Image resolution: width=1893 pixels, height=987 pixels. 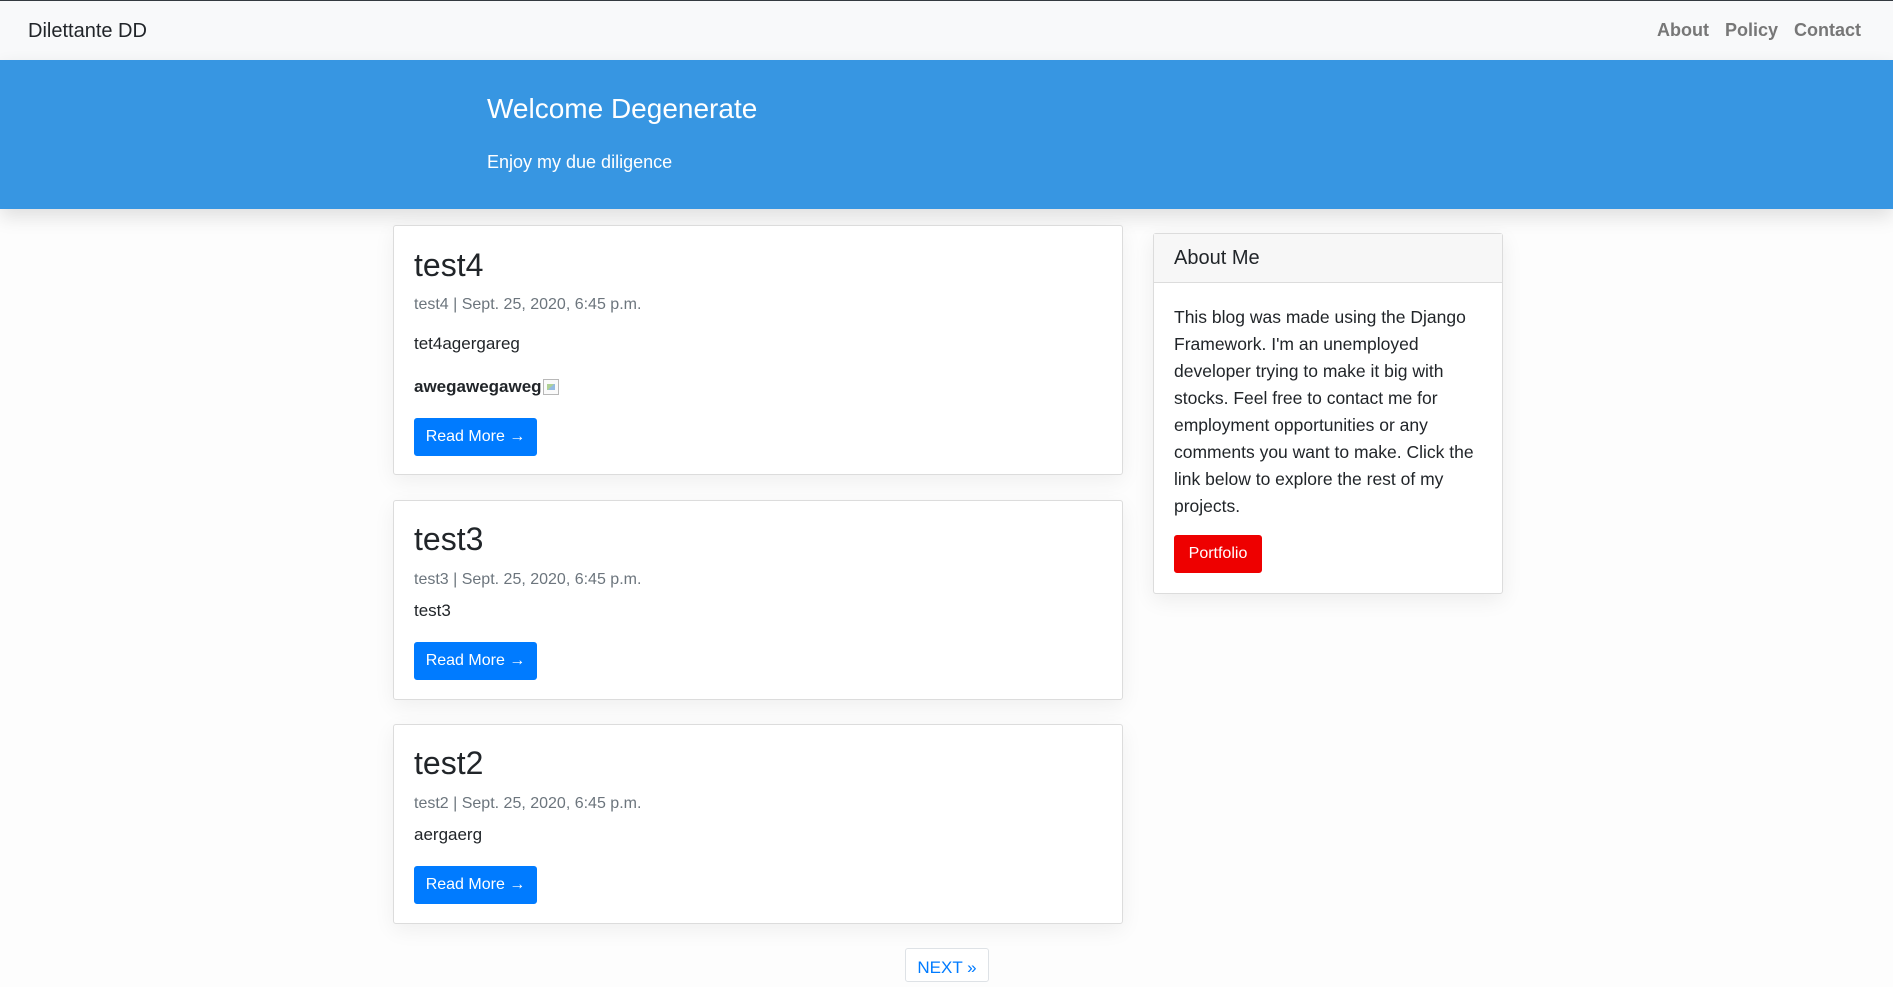 I want to click on post-title: test2, so click(x=449, y=763).